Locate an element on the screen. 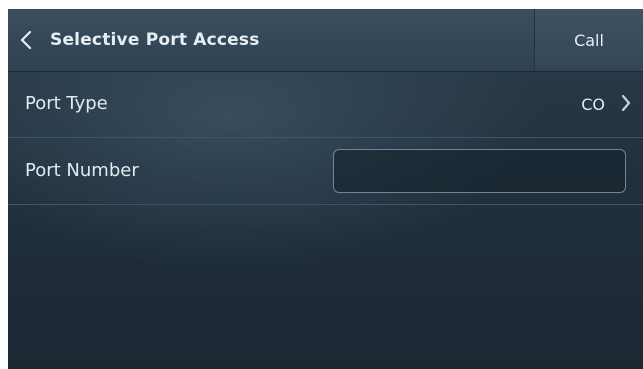  chevron-left-icon is located at coordinates (26, 40).